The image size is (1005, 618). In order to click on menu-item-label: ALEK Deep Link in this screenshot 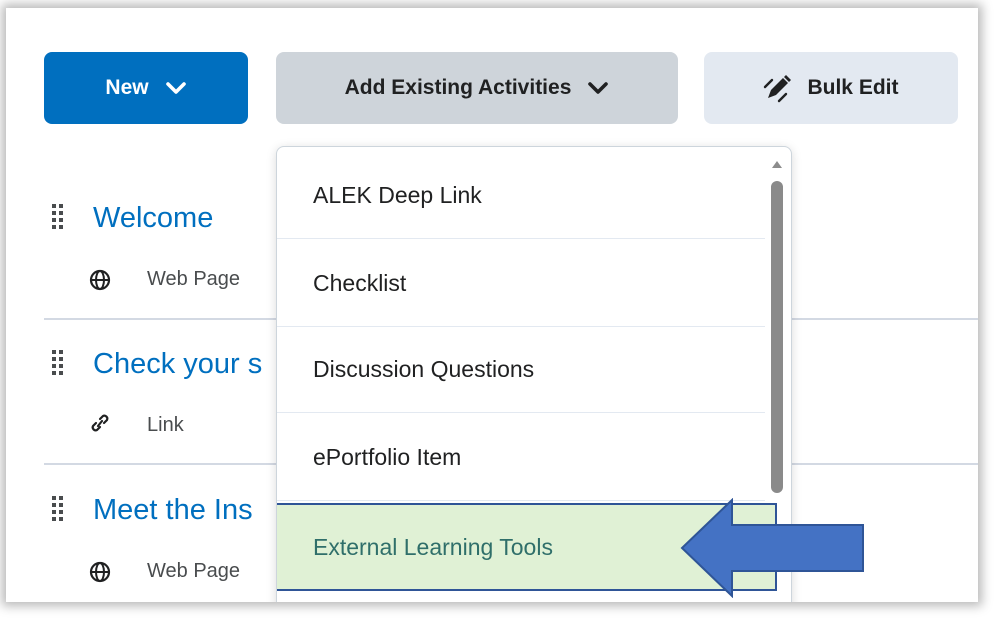, I will do `click(397, 195)`.